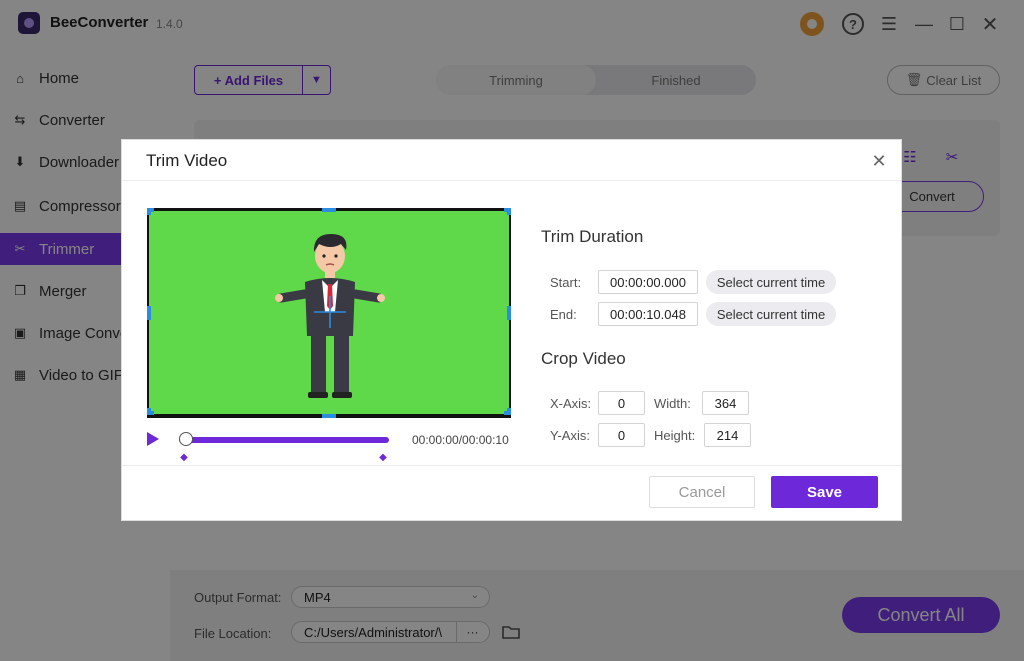 The height and width of the screenshot is (661, 1024). Describe the element at coordinates (771, 282) in the screenshot. I see `select-current-time-start-button: Select current time` at that location.